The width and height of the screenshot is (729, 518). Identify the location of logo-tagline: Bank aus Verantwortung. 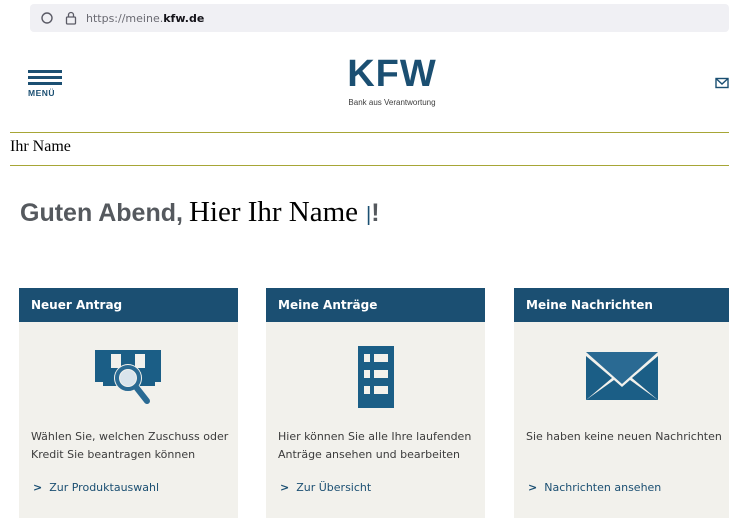
(392, 102).